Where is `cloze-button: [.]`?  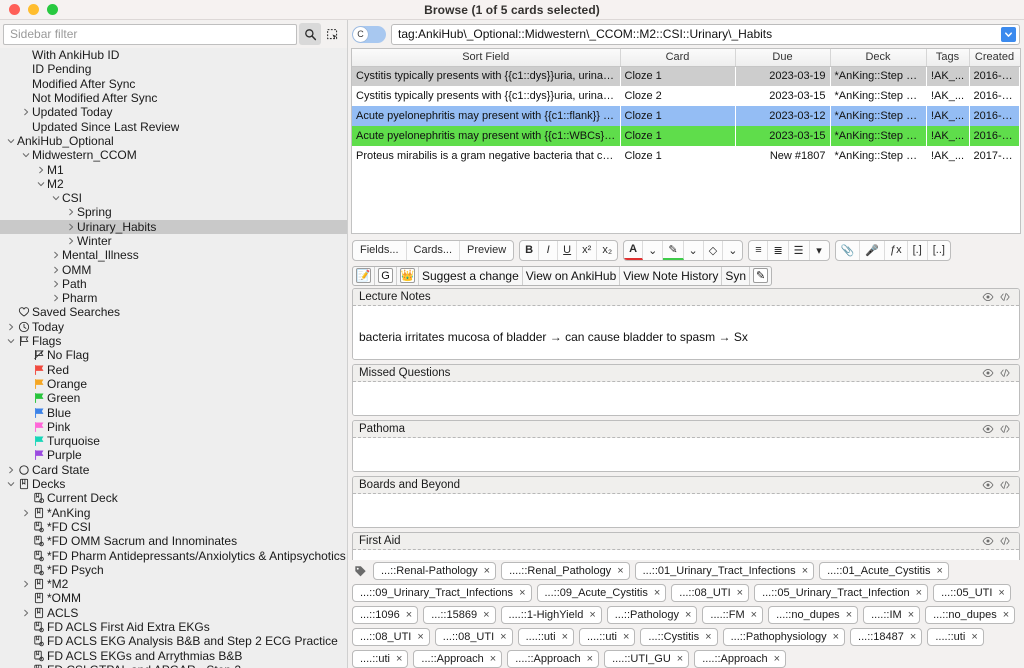
cloze-button: [.] is located at coordinates (918, 250).